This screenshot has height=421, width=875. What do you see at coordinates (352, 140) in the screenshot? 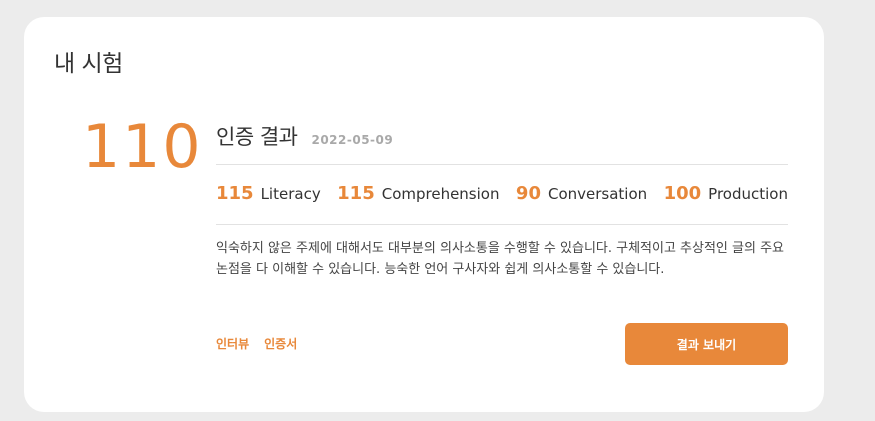
I see `certificate-date: 2022-05-09` at bounding box center [352, 140].